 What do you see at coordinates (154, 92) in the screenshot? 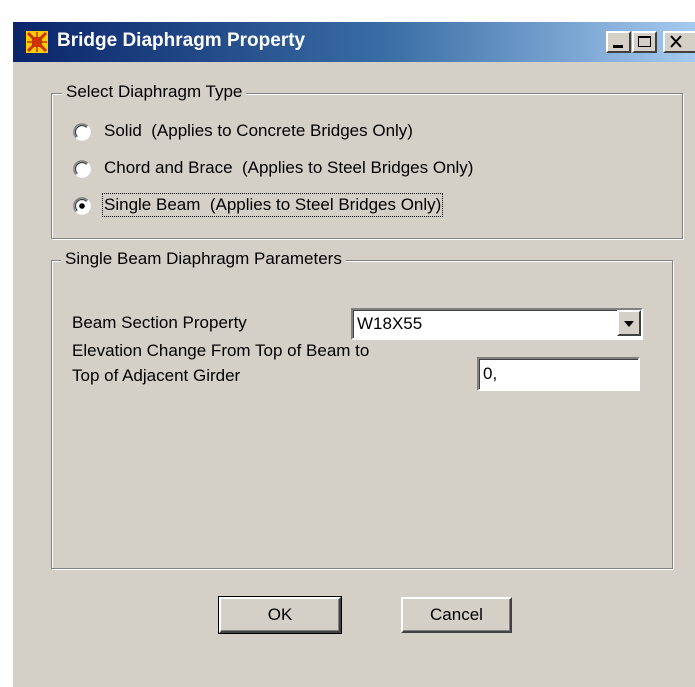
I see `diaphragm-type-legend: Select Diaphragm Type` at bounding box center [154, 92].